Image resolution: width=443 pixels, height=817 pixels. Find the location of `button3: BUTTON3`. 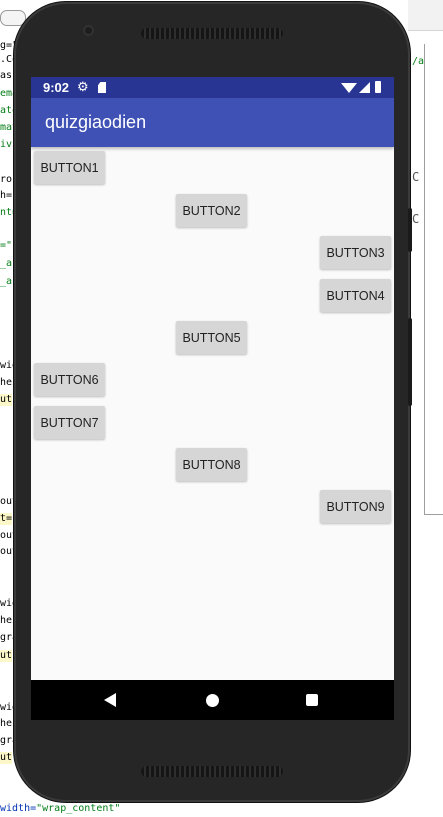

button3: BUTTON3 is located at coordinates (355, 252).